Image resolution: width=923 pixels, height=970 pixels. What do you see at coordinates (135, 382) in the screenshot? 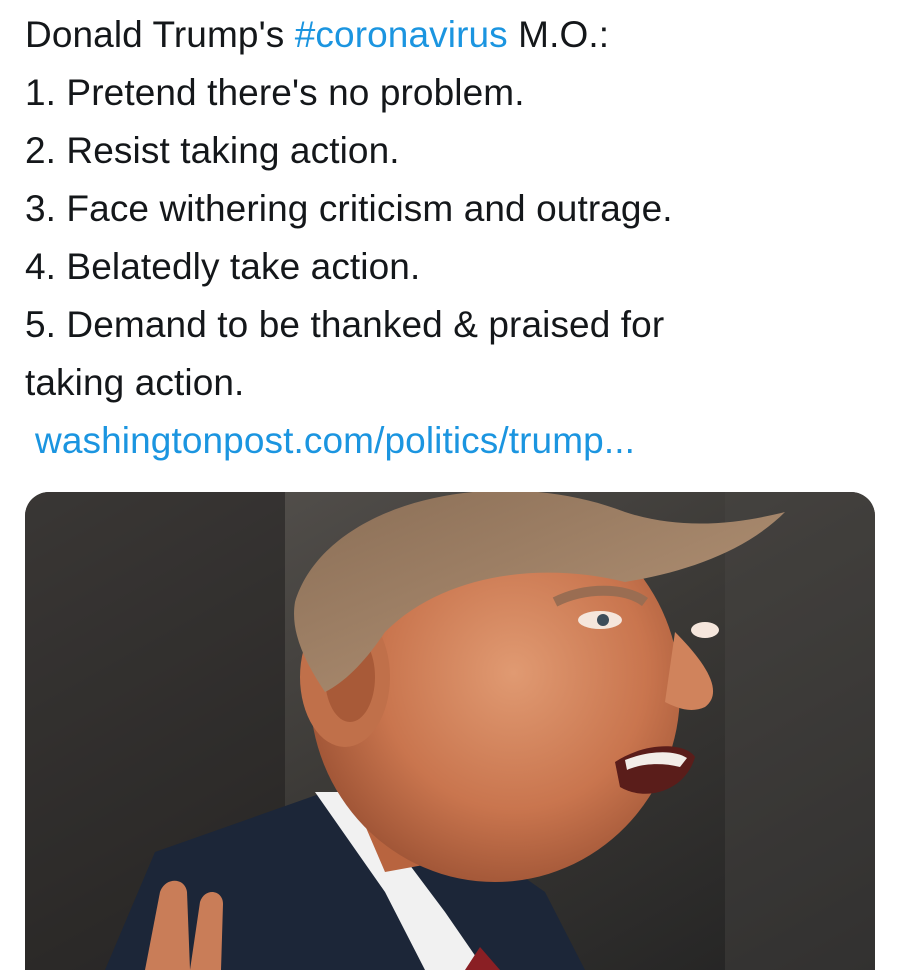
I see `list-item-continuation: taking action.` at bounding box center [135, 382].